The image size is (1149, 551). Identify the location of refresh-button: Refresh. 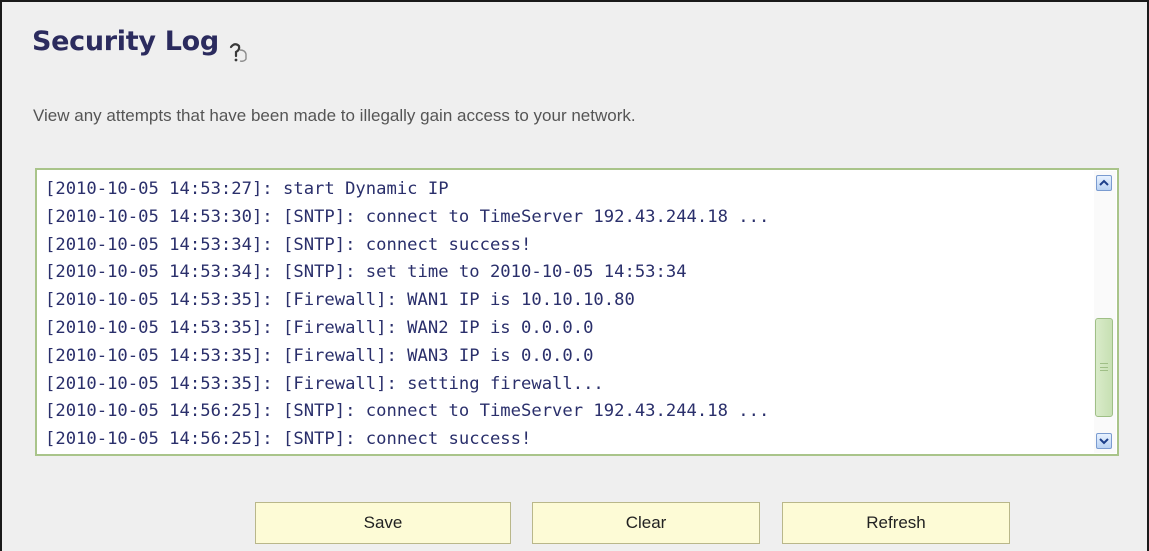
(896, 523).